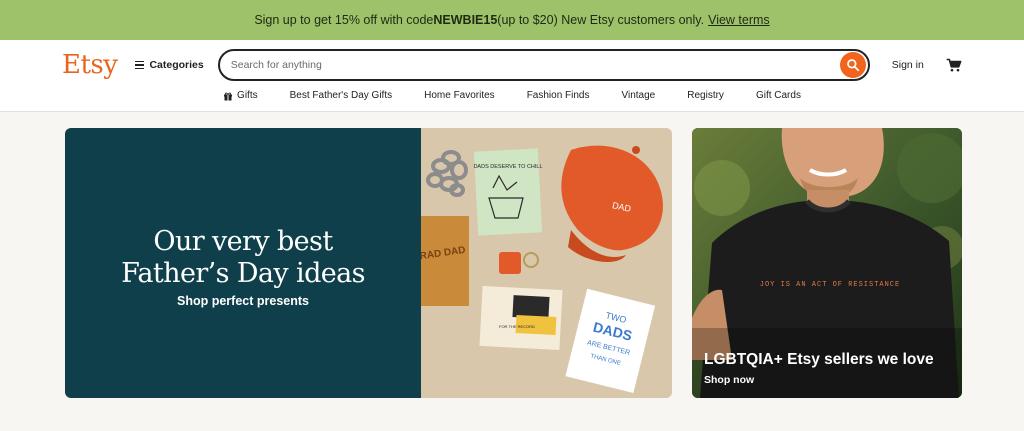 The width and height of the screenshot is (1024, 431). Describe the element at coordinates (508, 192) in the screenshot. I see `dads-deserve-card: DADS DESERVE TO CHILL` at that location.